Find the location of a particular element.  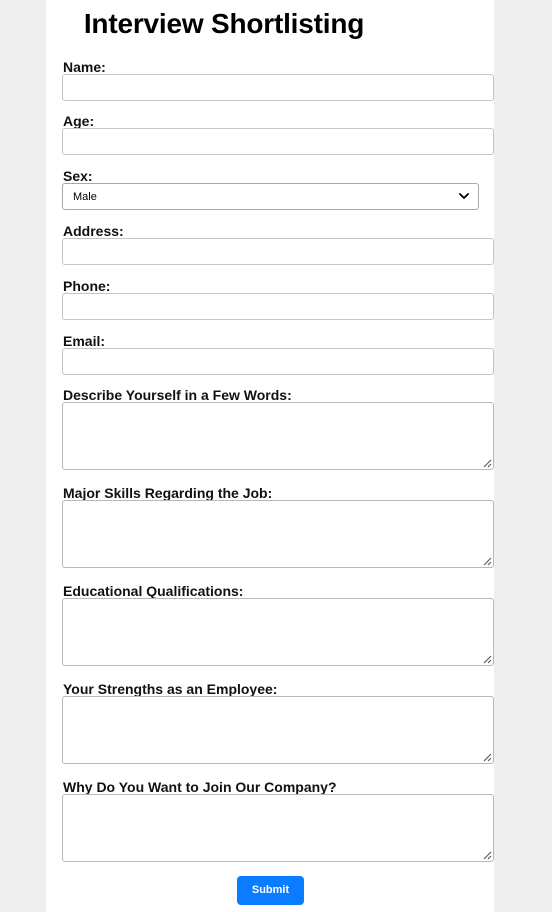

strengths-textarea is located at coordinates (278, 730).